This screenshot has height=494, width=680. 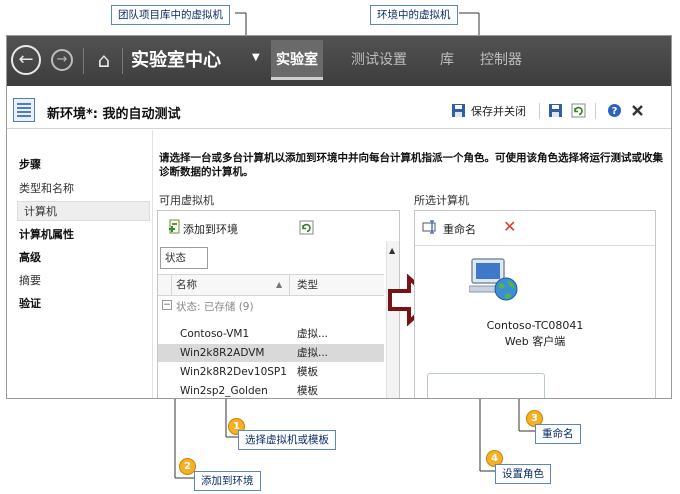 I want to click on group-by-box: 状态, so click(x=184, y=258).